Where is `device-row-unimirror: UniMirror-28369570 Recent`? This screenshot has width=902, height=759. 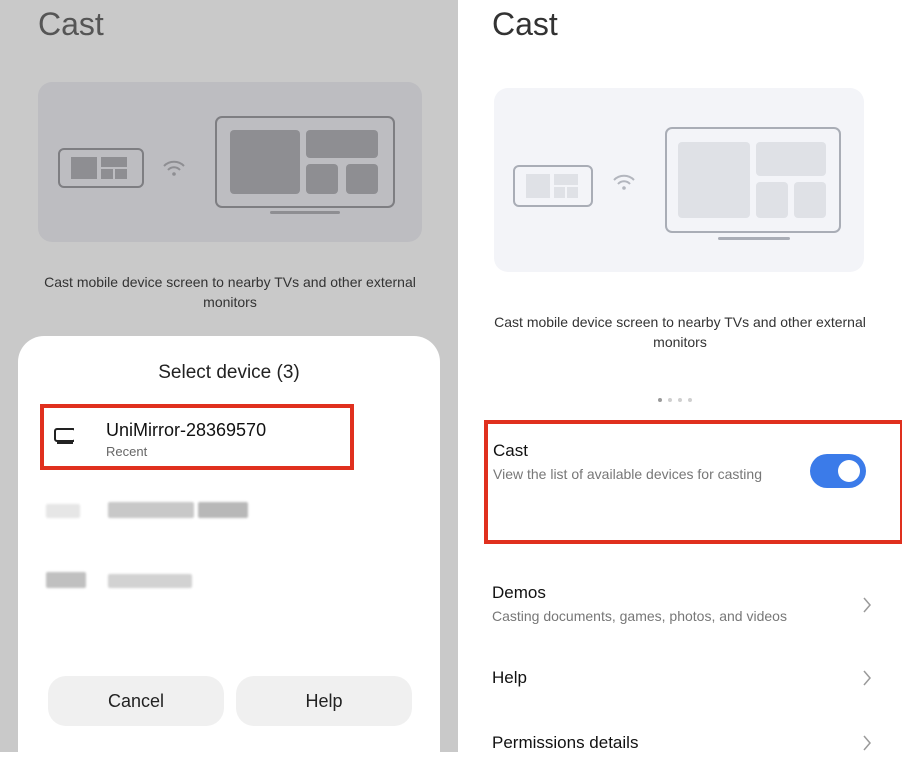
device-row-unimirror: UniMirror-28369570 Recent is located at coordinates (204, 441).